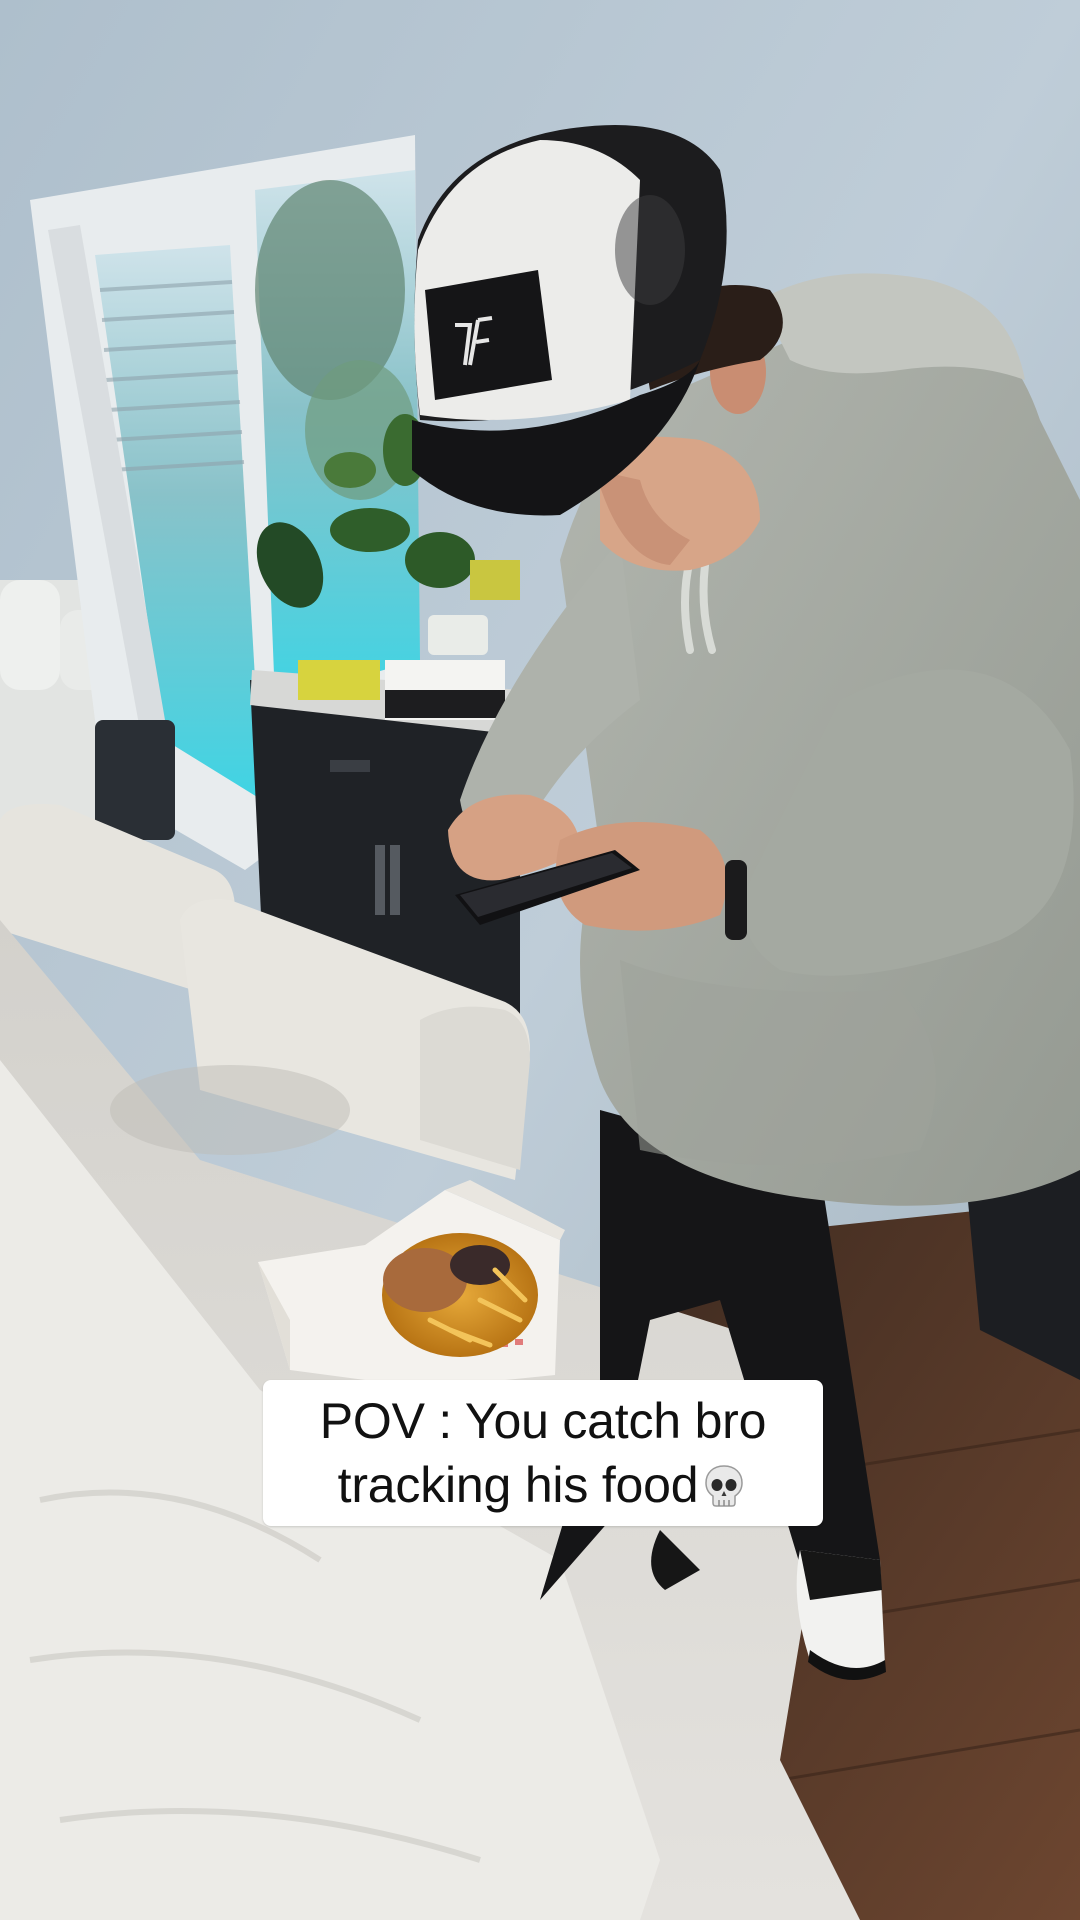 The image size is (1080, 1920). I want to click on caption-line-2: tracking his food, so click(543, 1485).